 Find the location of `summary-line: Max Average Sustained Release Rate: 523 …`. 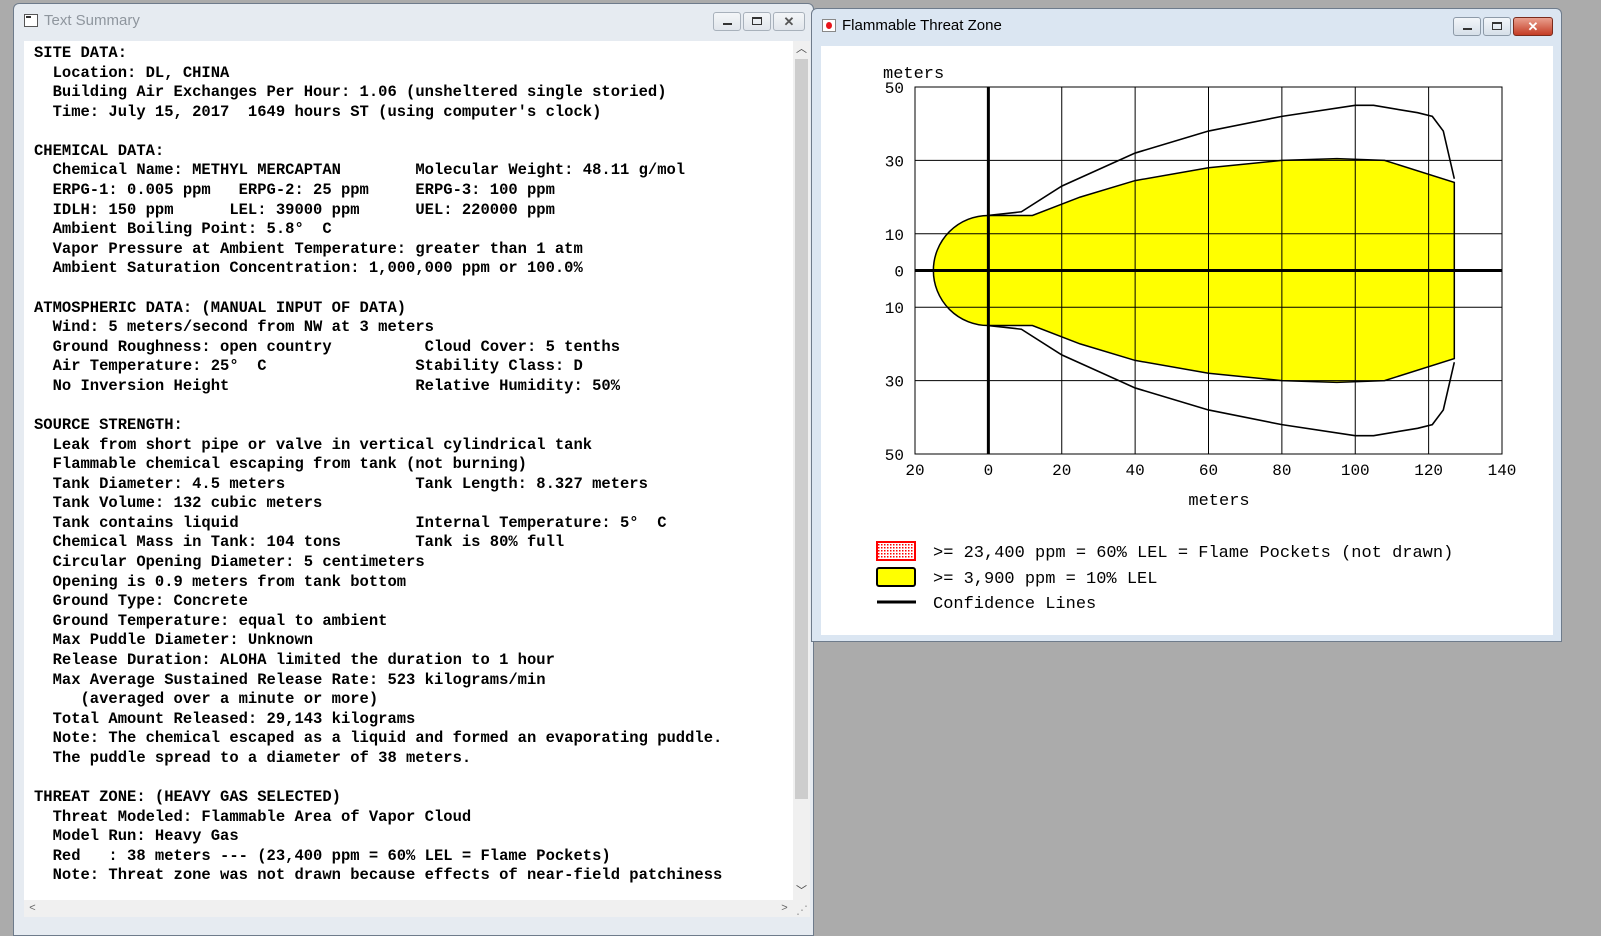

summary-line: Max Average Sustained Release Rate: 523 … is located at coordinates (290, 679).